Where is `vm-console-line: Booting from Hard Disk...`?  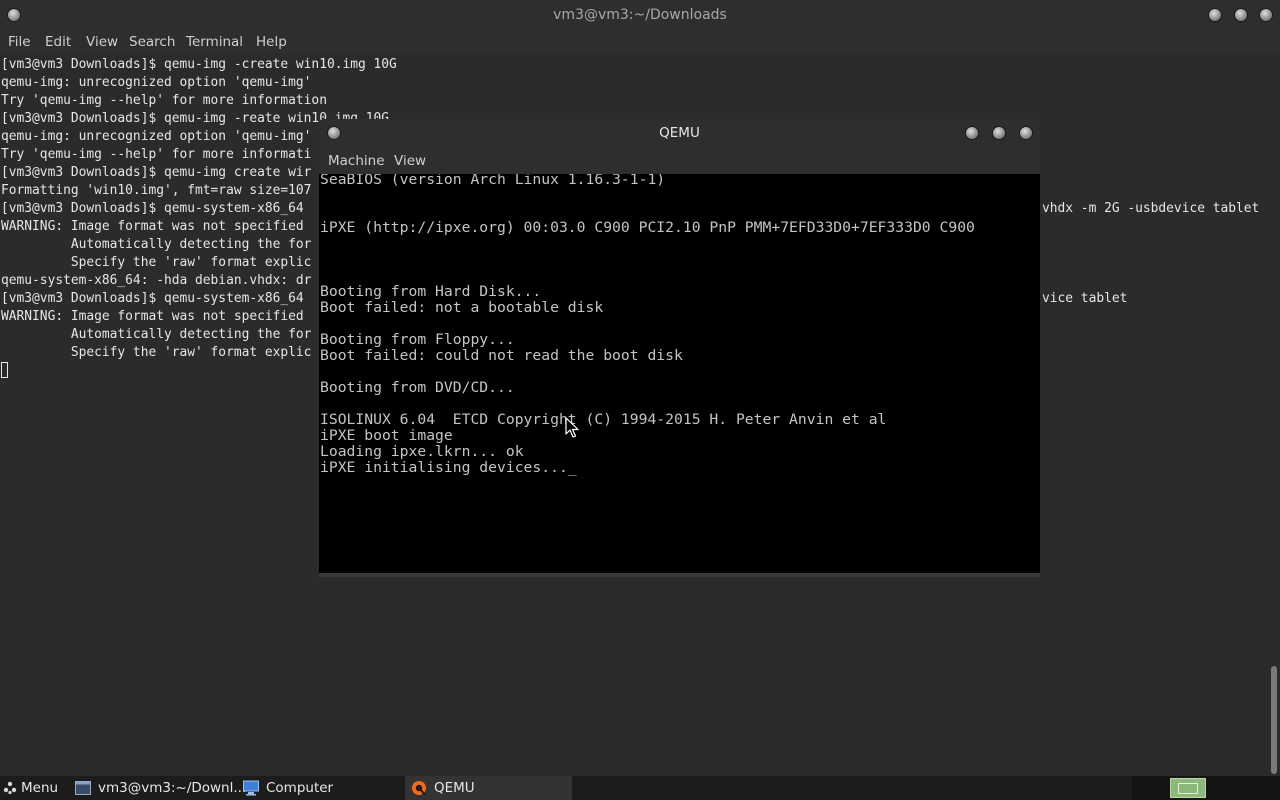
vm-console-line: Booting from Hard Disk... is located at coordinates (431, 292).